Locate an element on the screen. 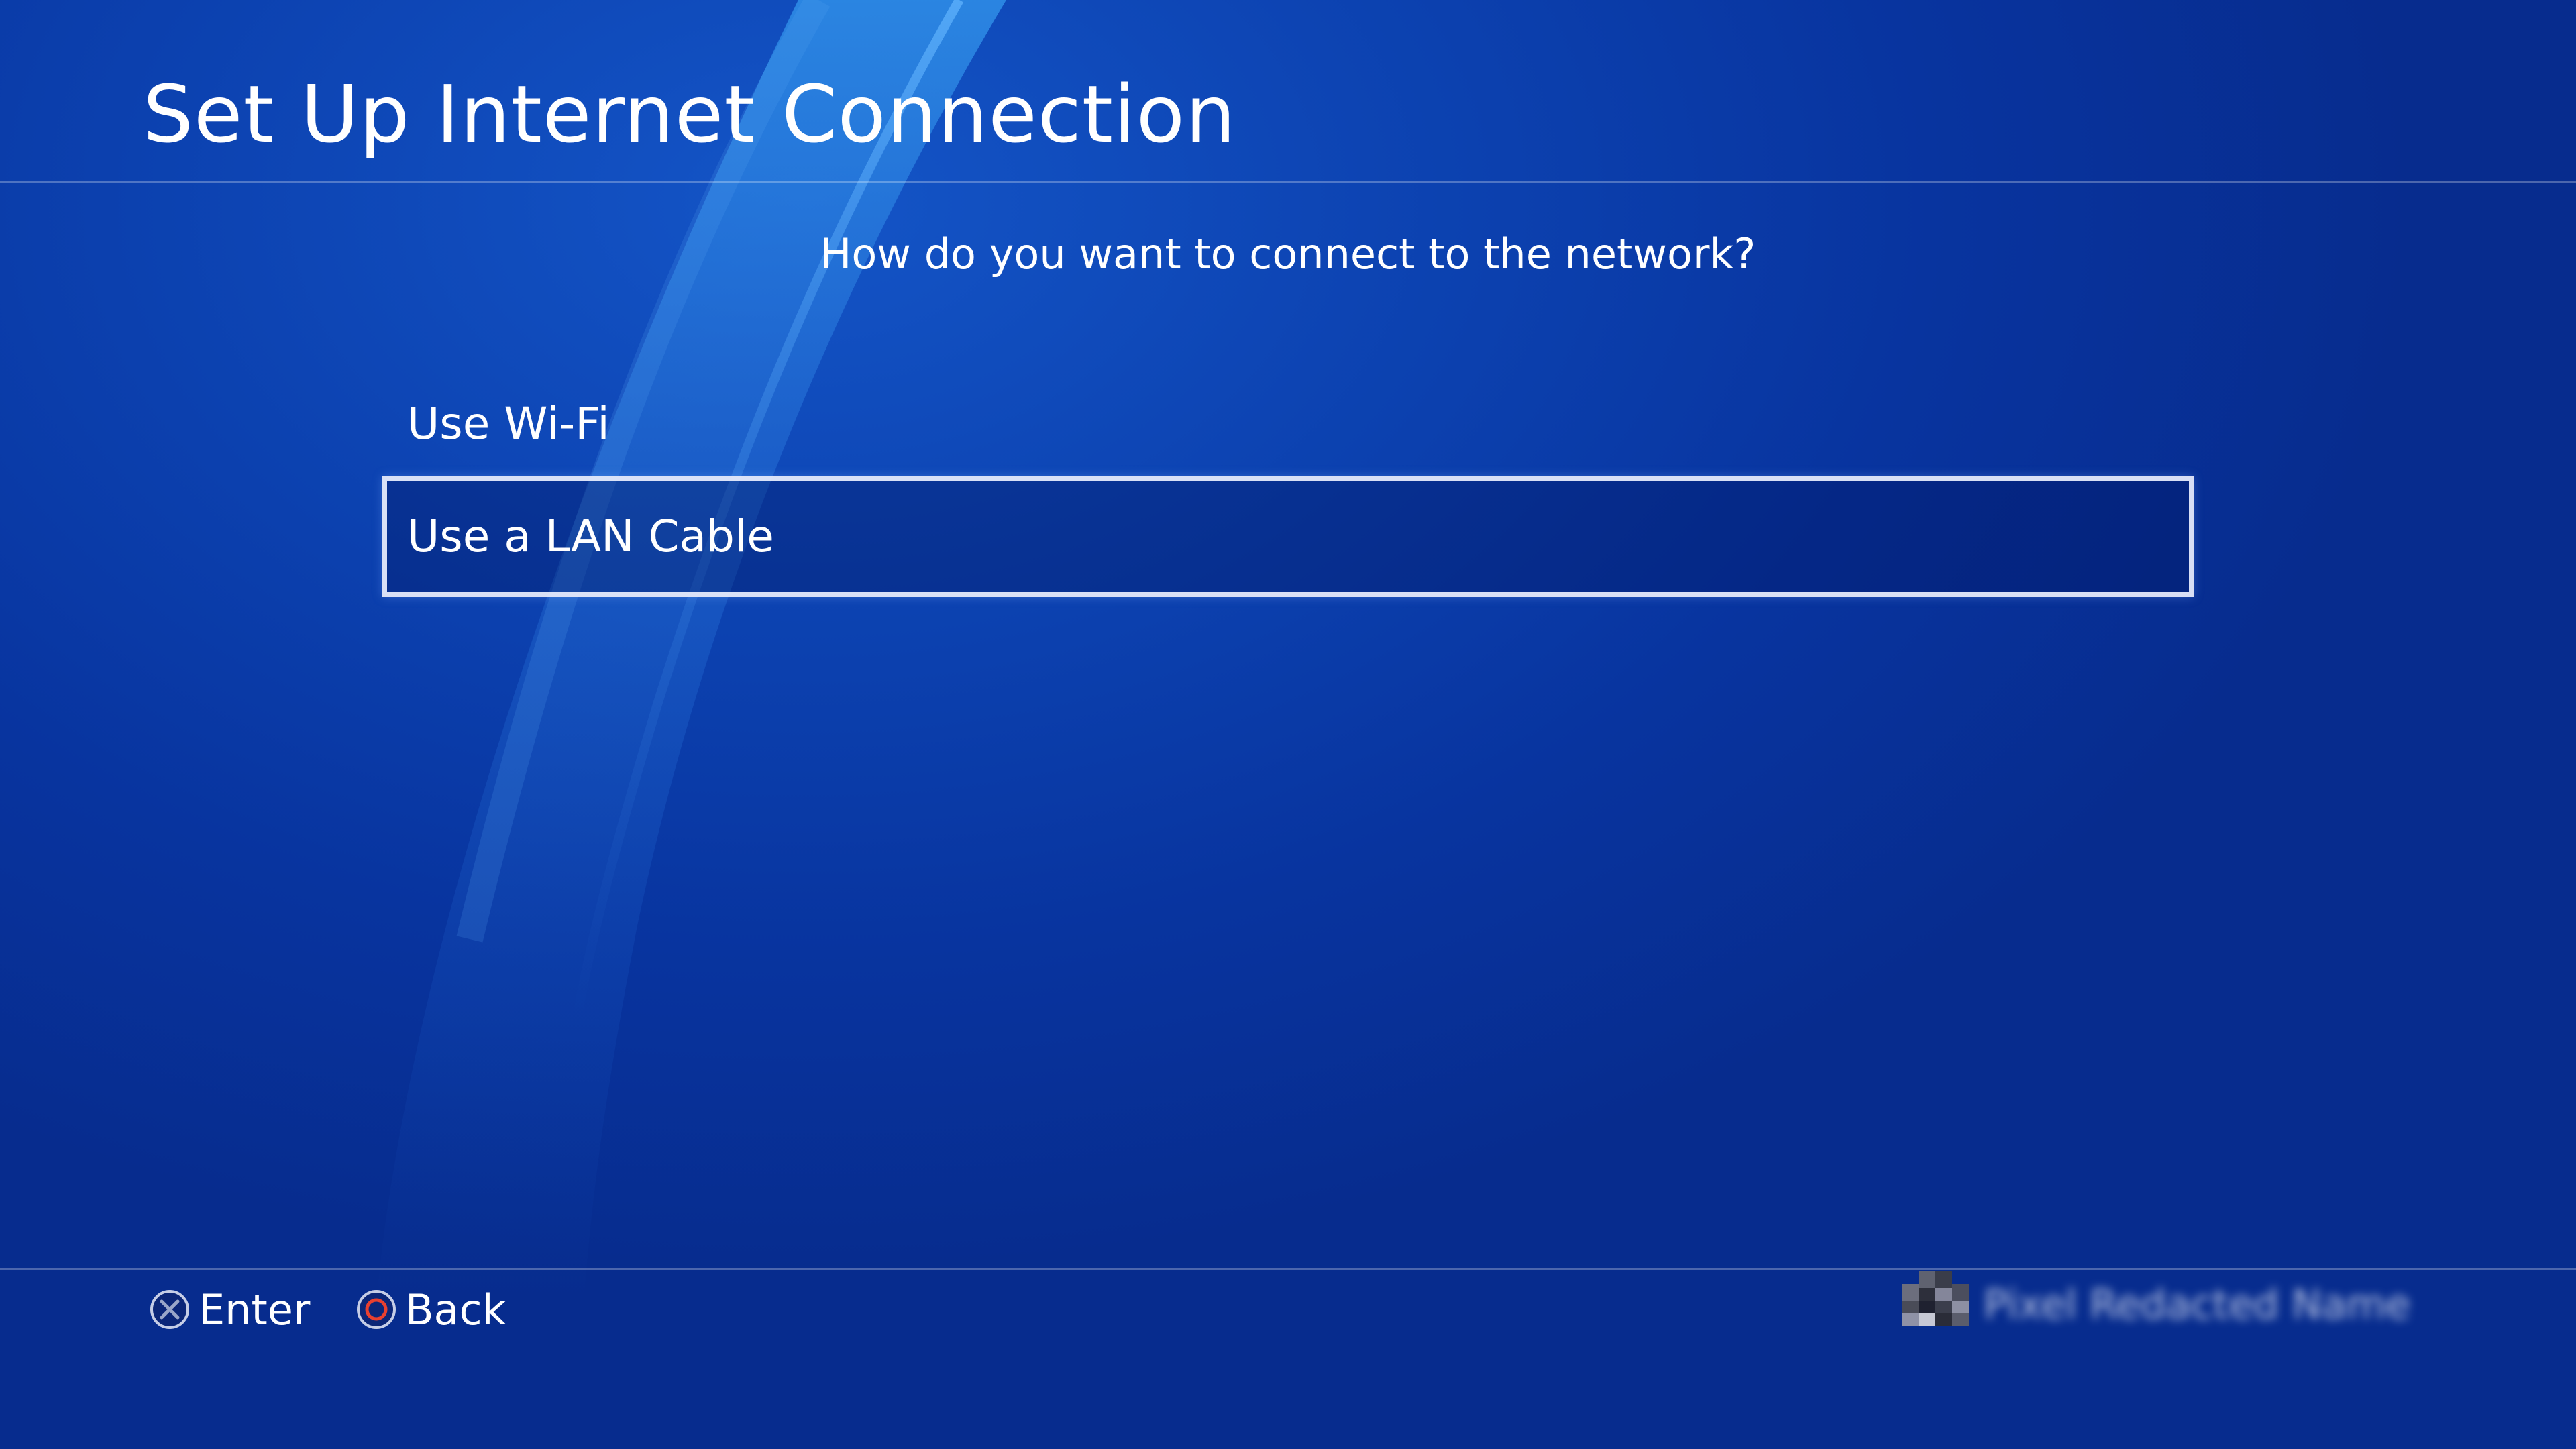 The height and width of the screenshot is (1449, 2576). enter-button-hint: Enter is located at coordinates (229, 1309).